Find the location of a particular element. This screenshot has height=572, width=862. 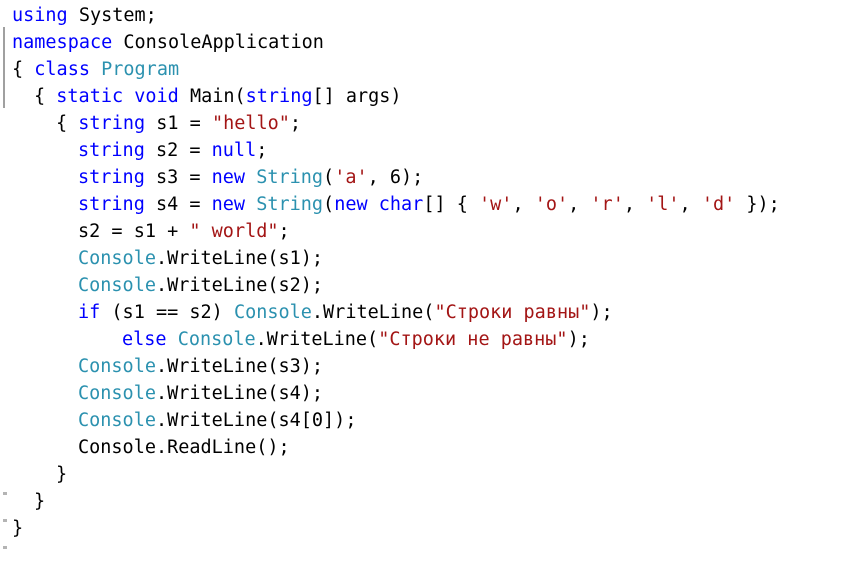

code-token-kw: null is located at coordinates (234, 150).